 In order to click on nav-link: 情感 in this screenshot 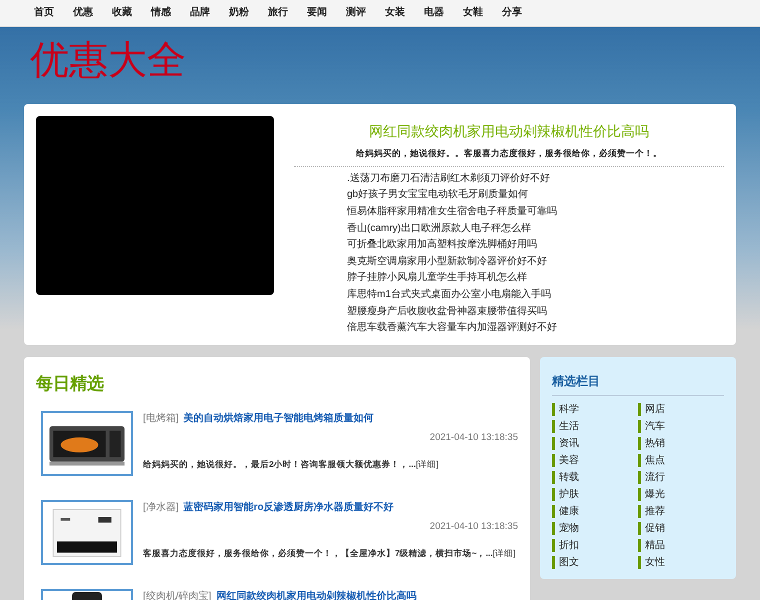, I will do `click(161, 13)`.